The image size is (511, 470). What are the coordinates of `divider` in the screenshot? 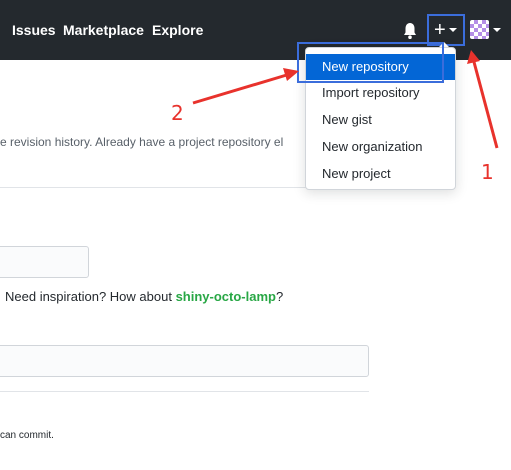 It's located at (184, 391).